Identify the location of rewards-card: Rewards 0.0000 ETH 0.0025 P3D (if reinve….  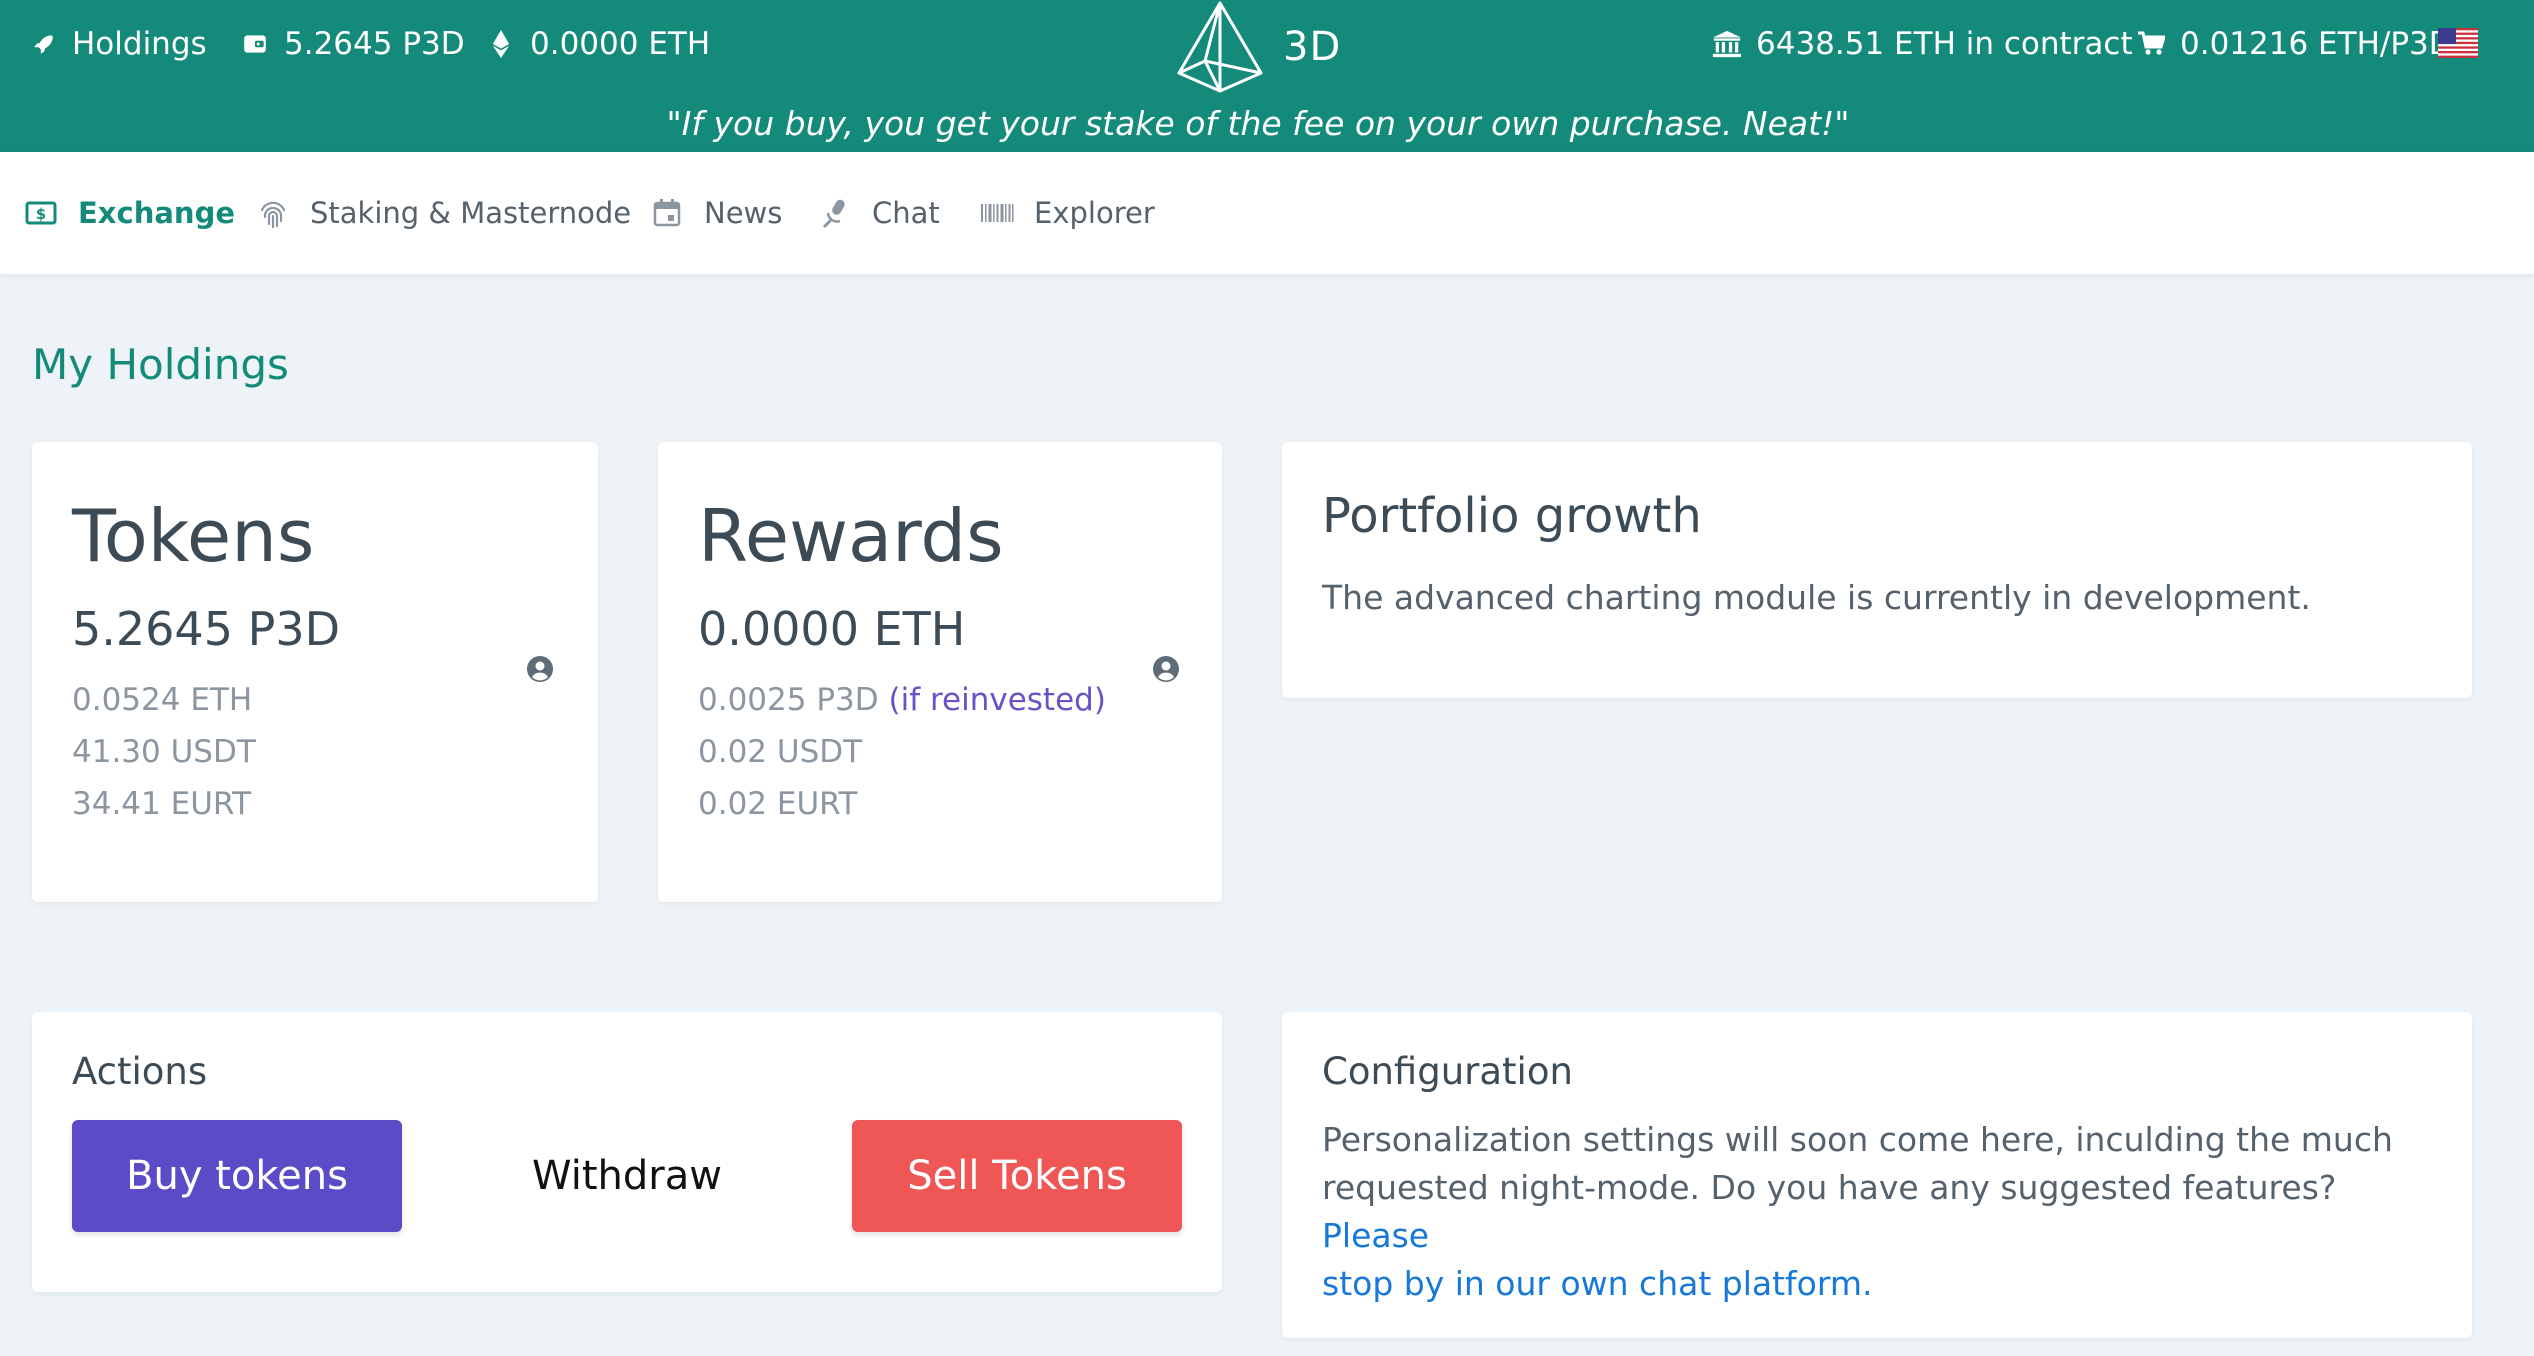
(940, 672).